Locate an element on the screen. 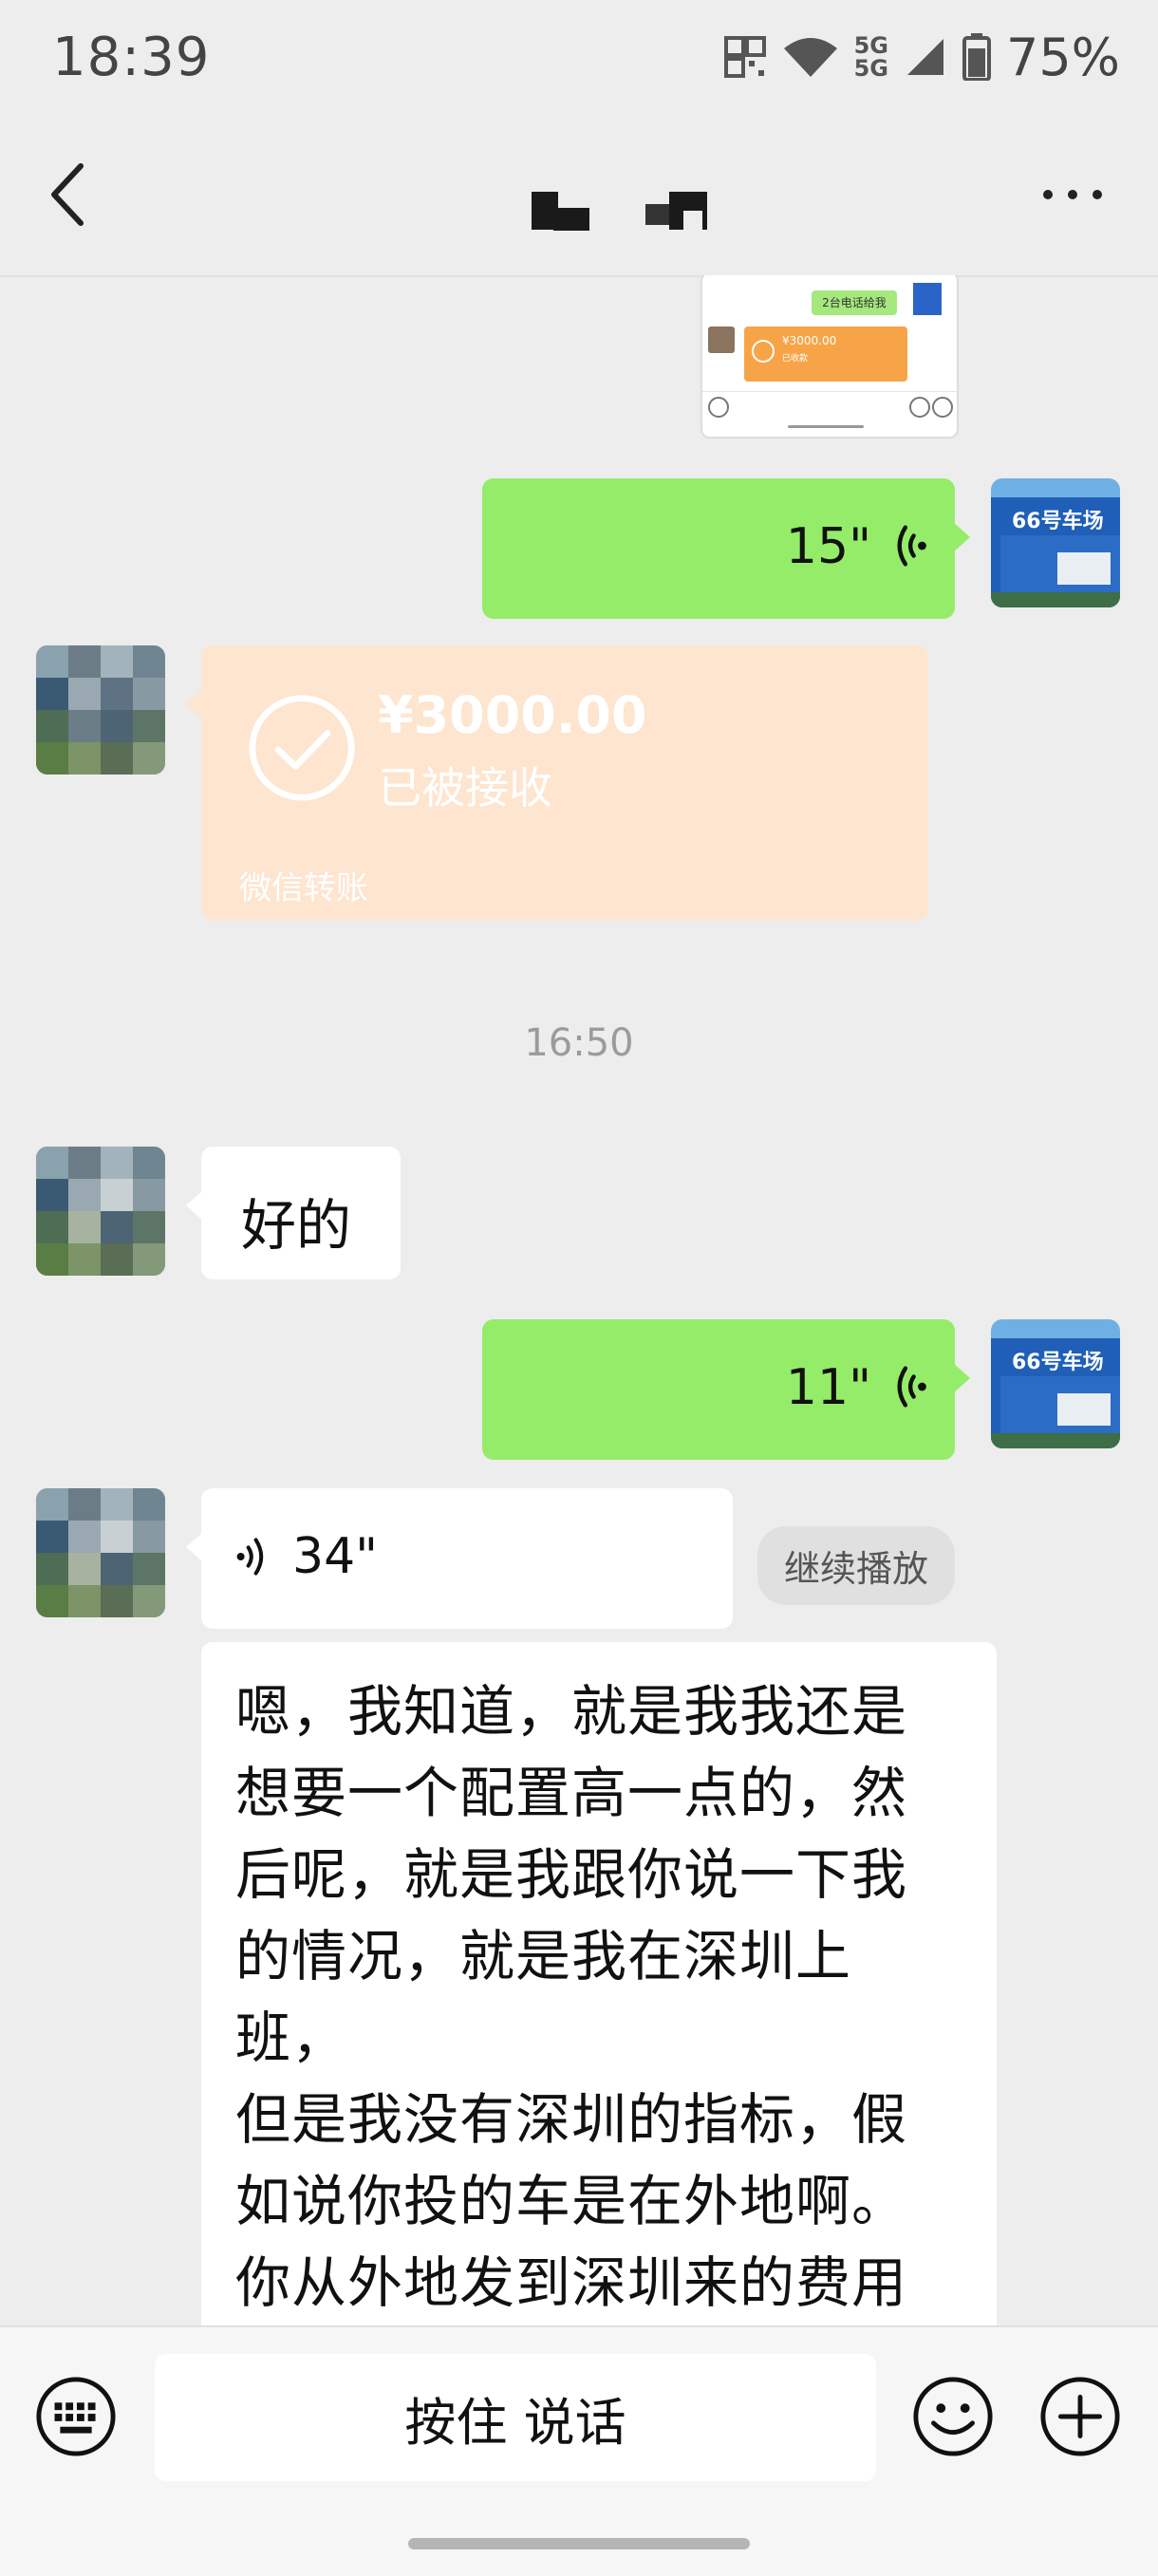  transcript-line: 如说你投的车是在外地啊。 is located at coordinates (571, 2201).